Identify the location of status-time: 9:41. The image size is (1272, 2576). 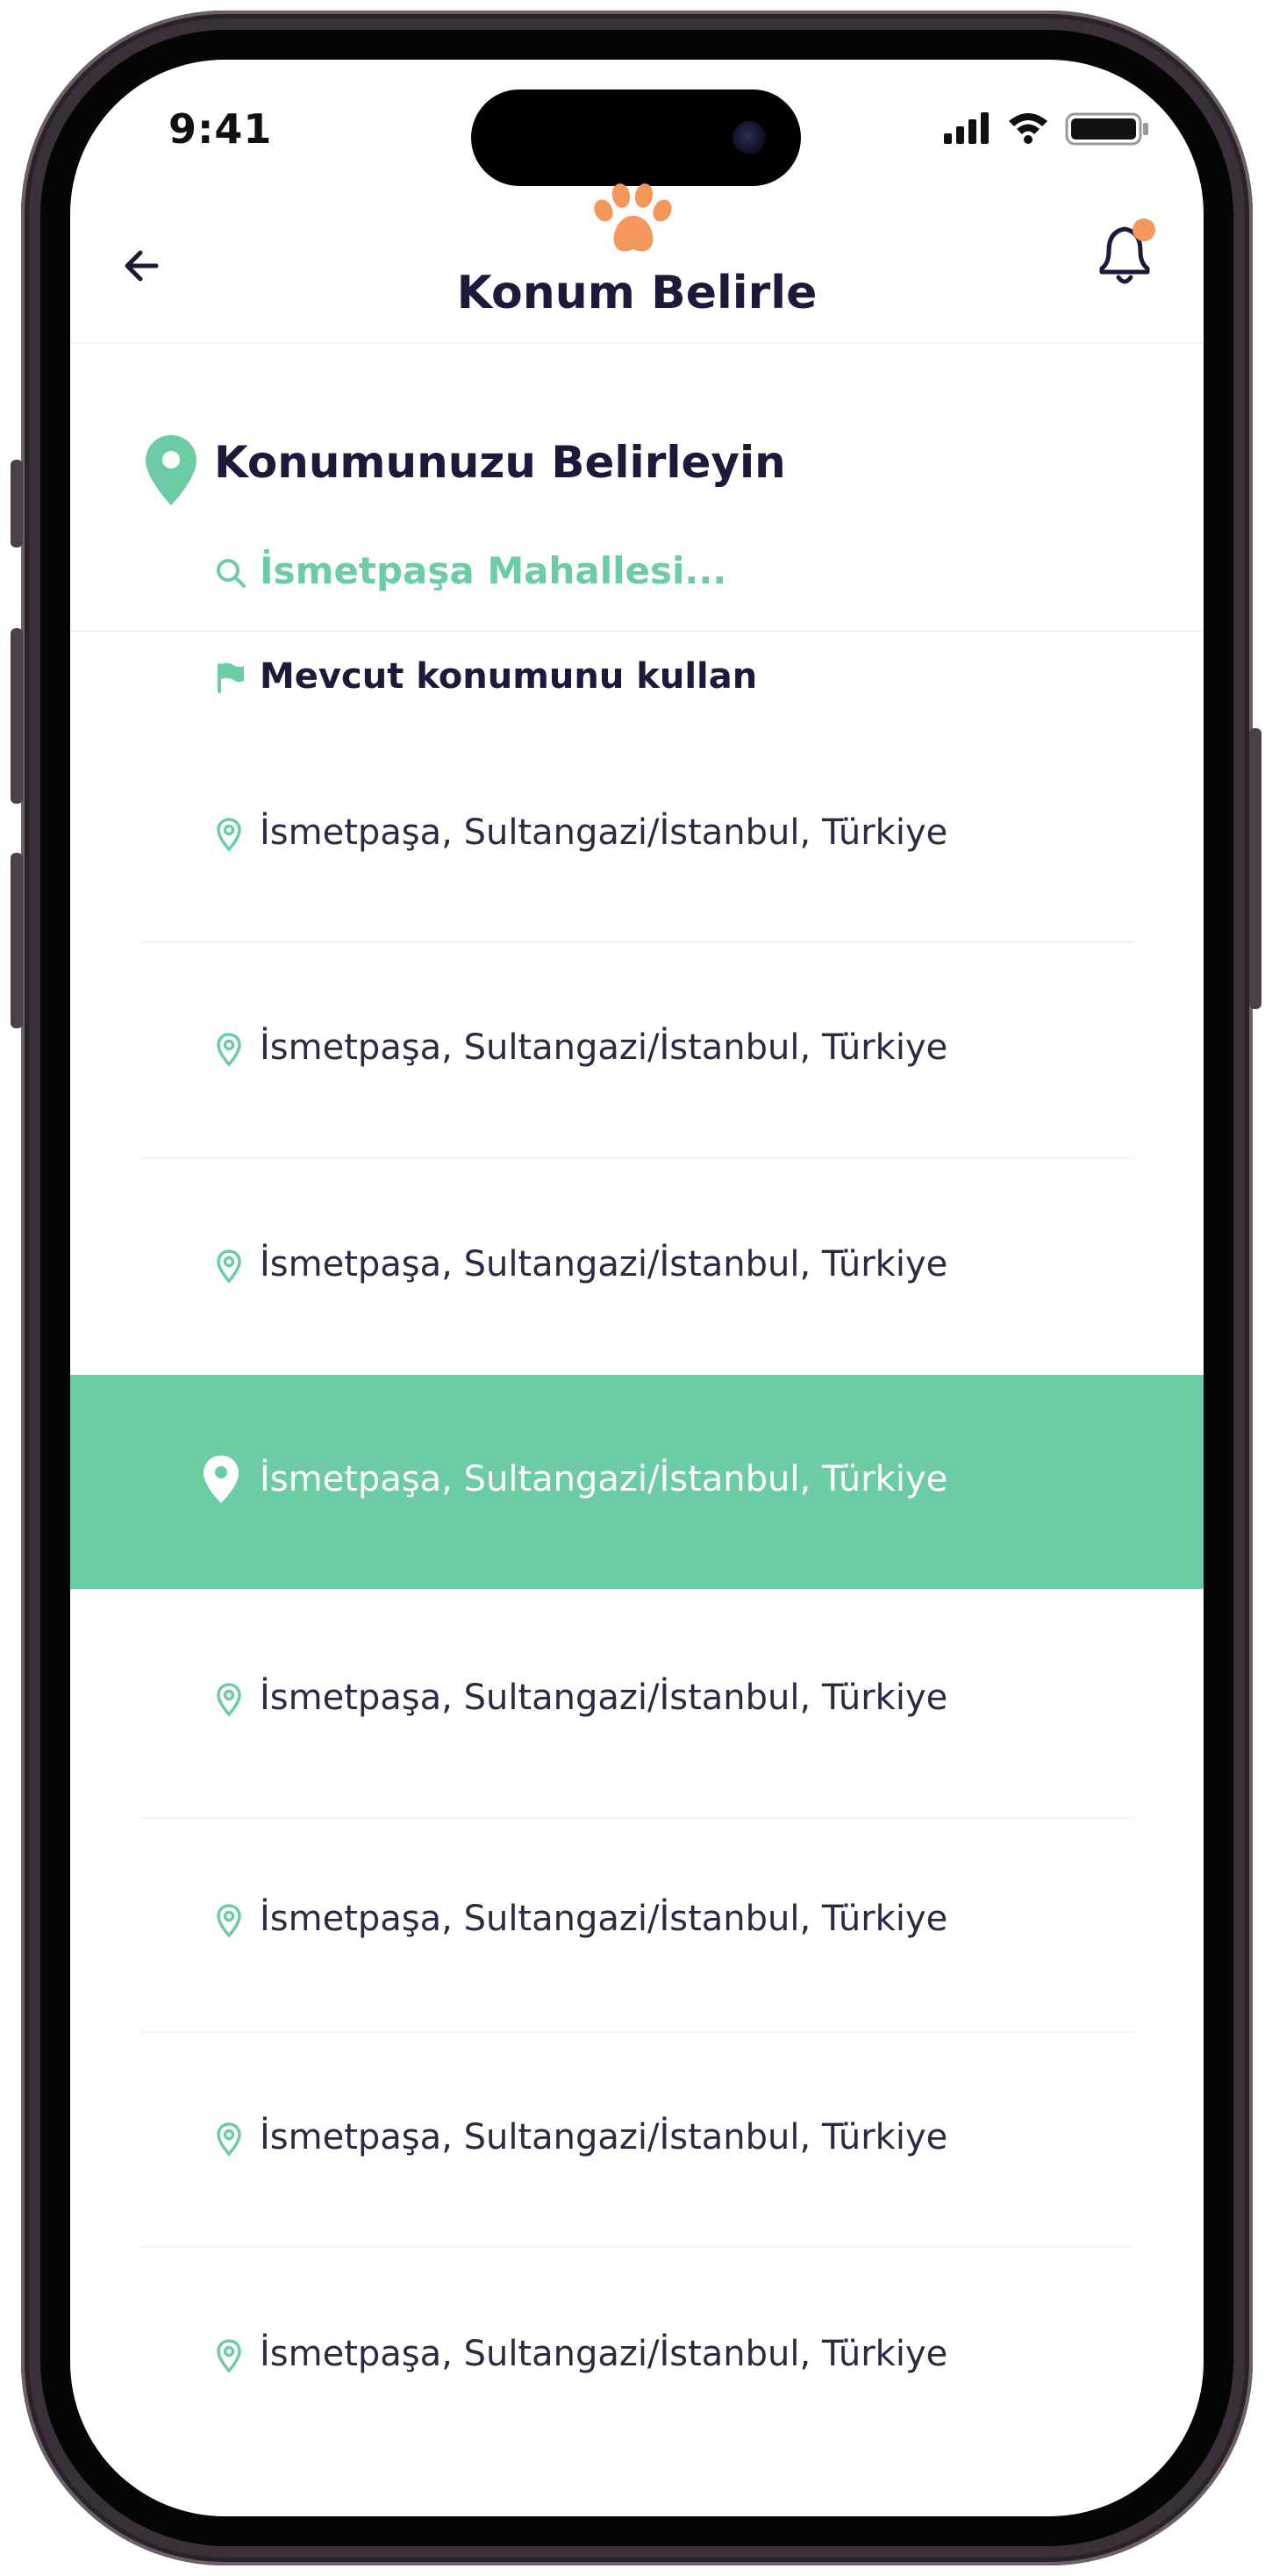
(220, 129).